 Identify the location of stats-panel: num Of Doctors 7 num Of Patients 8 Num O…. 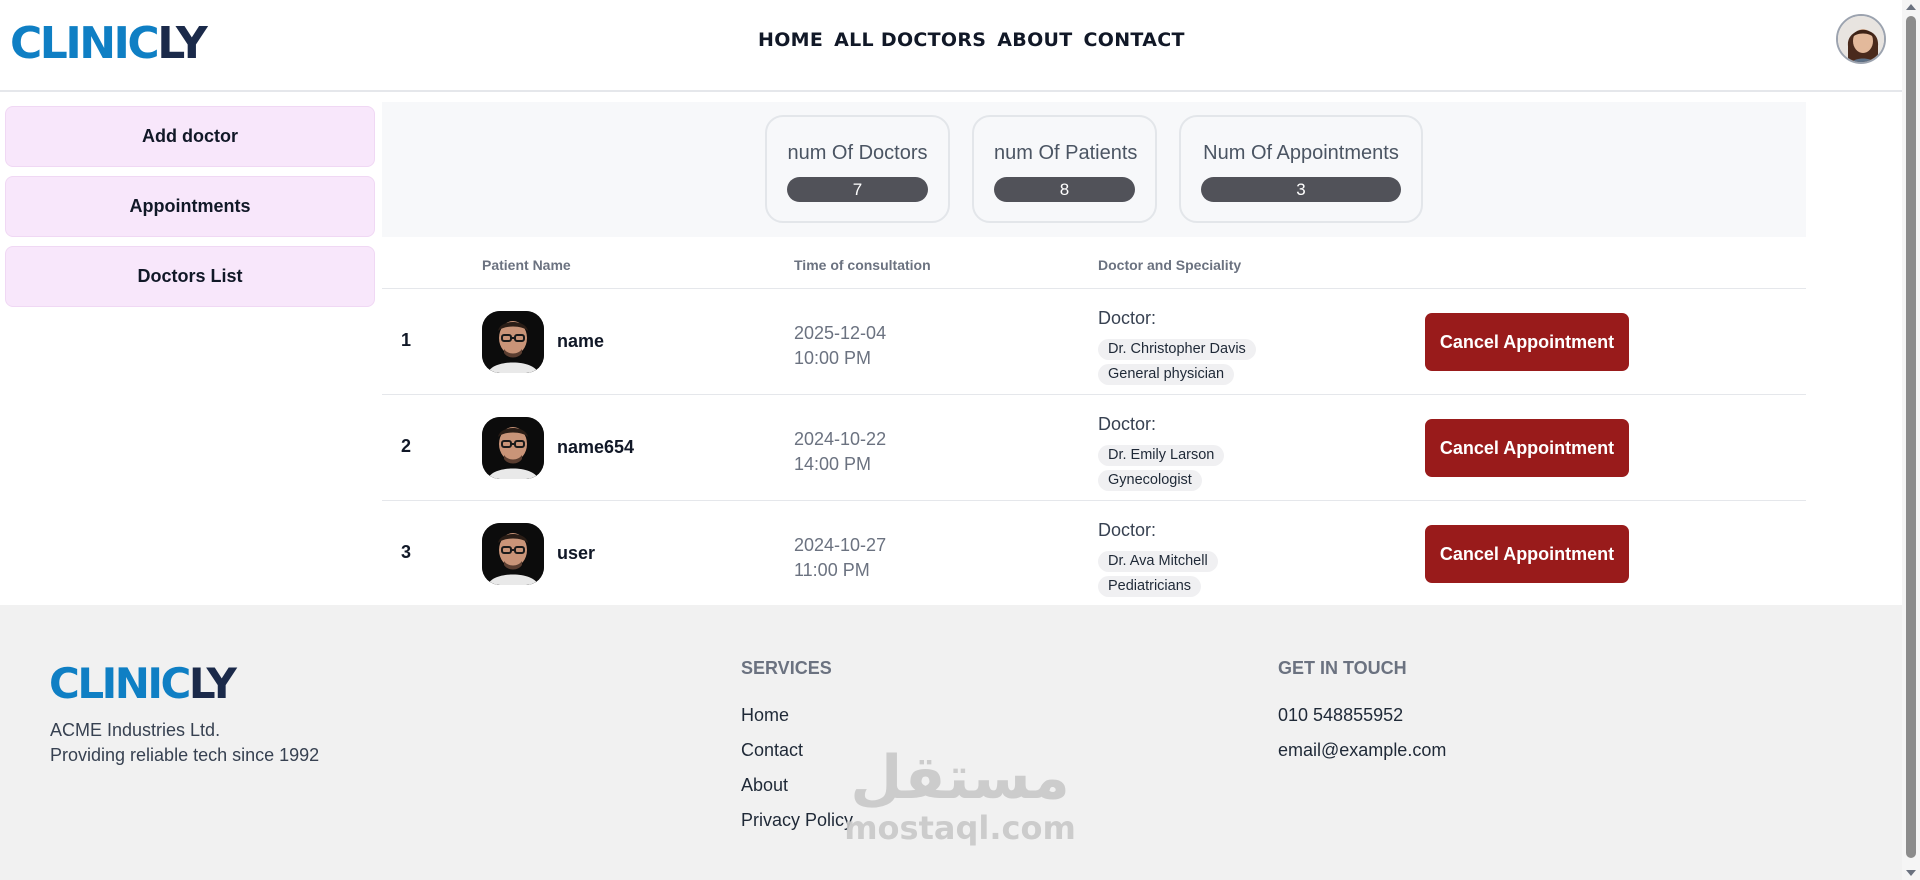
(1094, 169).